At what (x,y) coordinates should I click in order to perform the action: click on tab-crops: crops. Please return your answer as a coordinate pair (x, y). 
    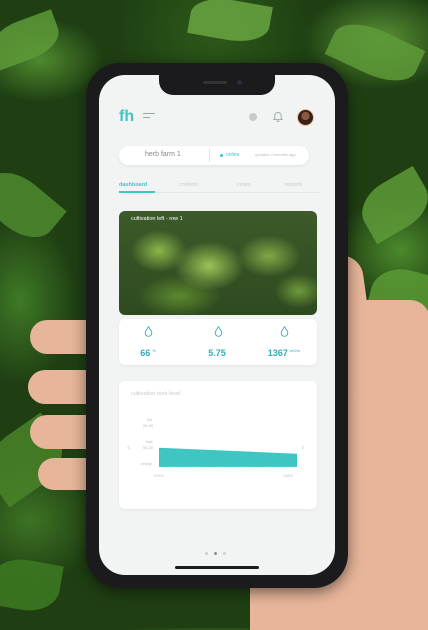
    Looking at the image, I should click on (243, 185).